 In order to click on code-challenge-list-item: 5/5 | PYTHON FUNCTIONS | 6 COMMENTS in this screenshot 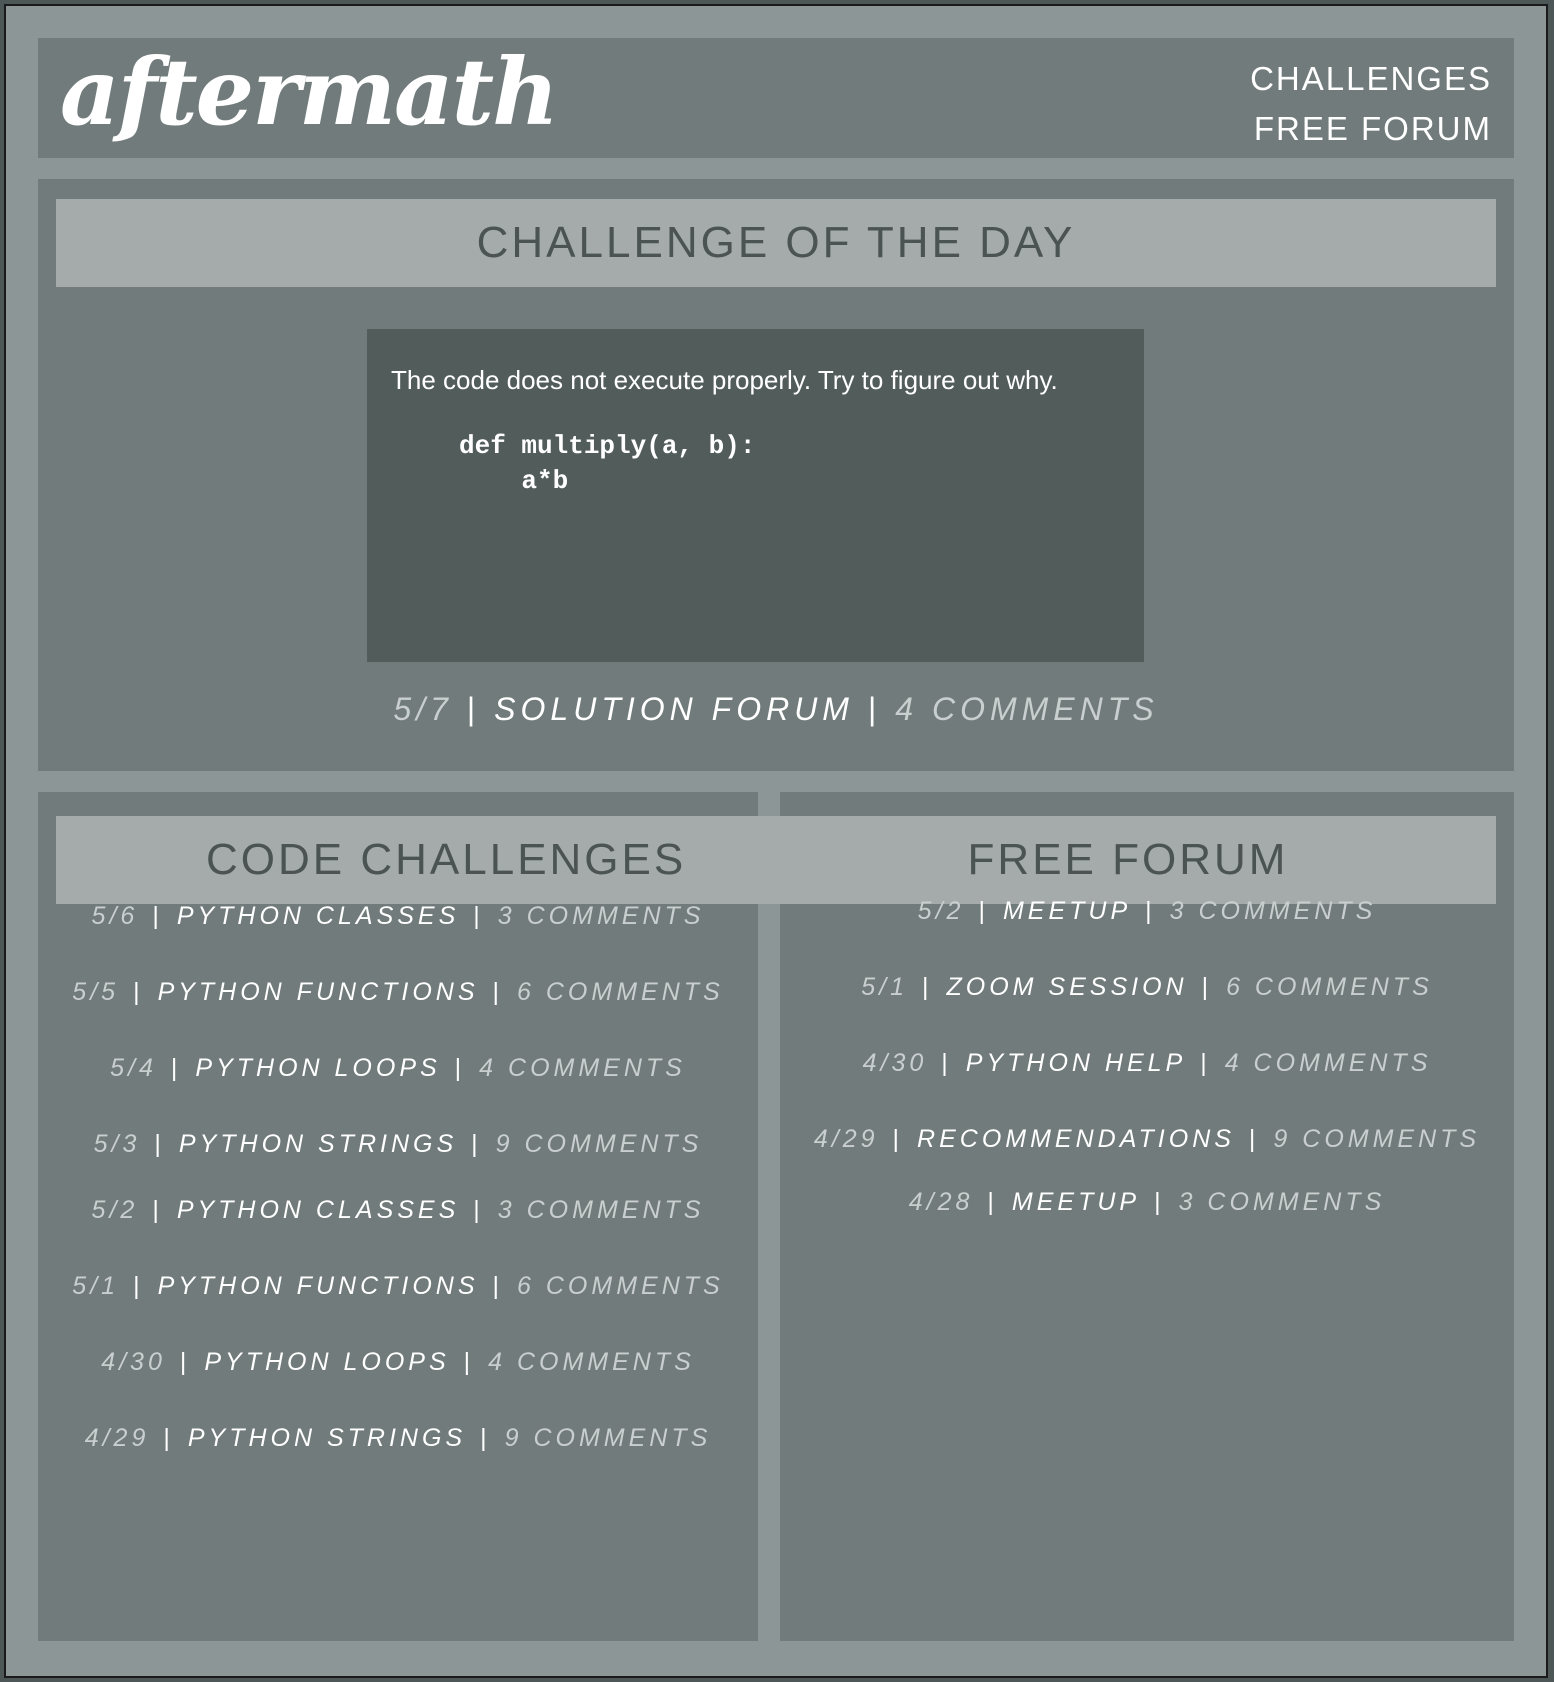, I will do `click(398, 992)`.